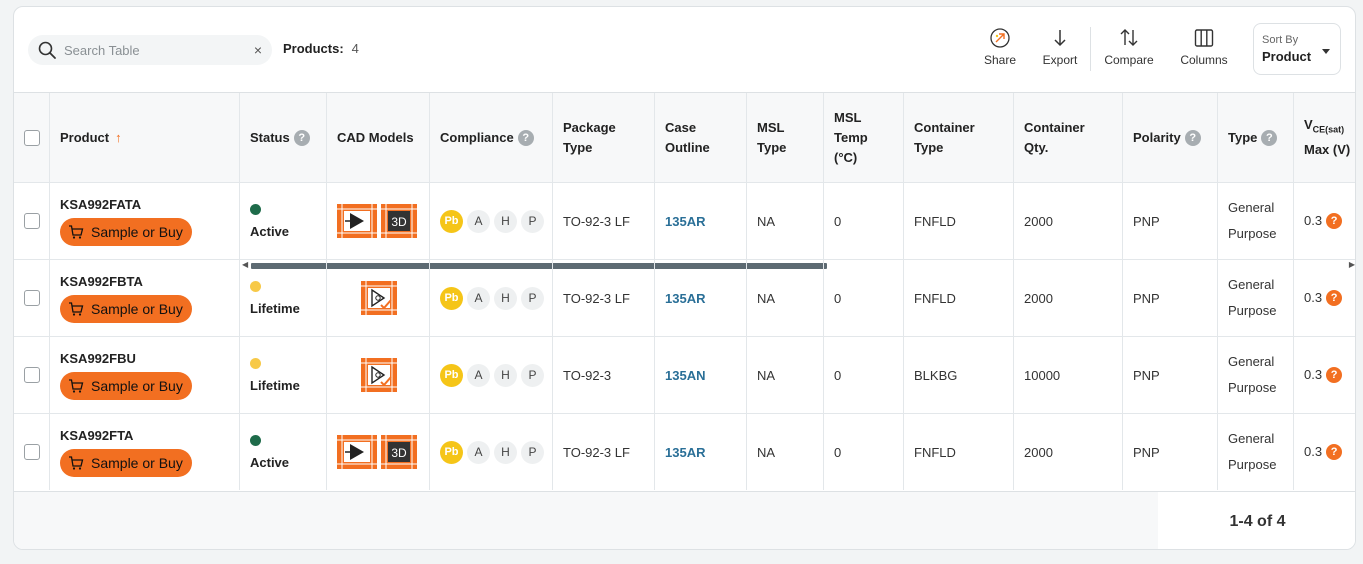 Image resolution: width=1363 pixels, height=564 pixels. Describe the element at coordinates (864, 137) in the screenshot. I see `header-msl-temp: MSL Temp (°C)` at that location.